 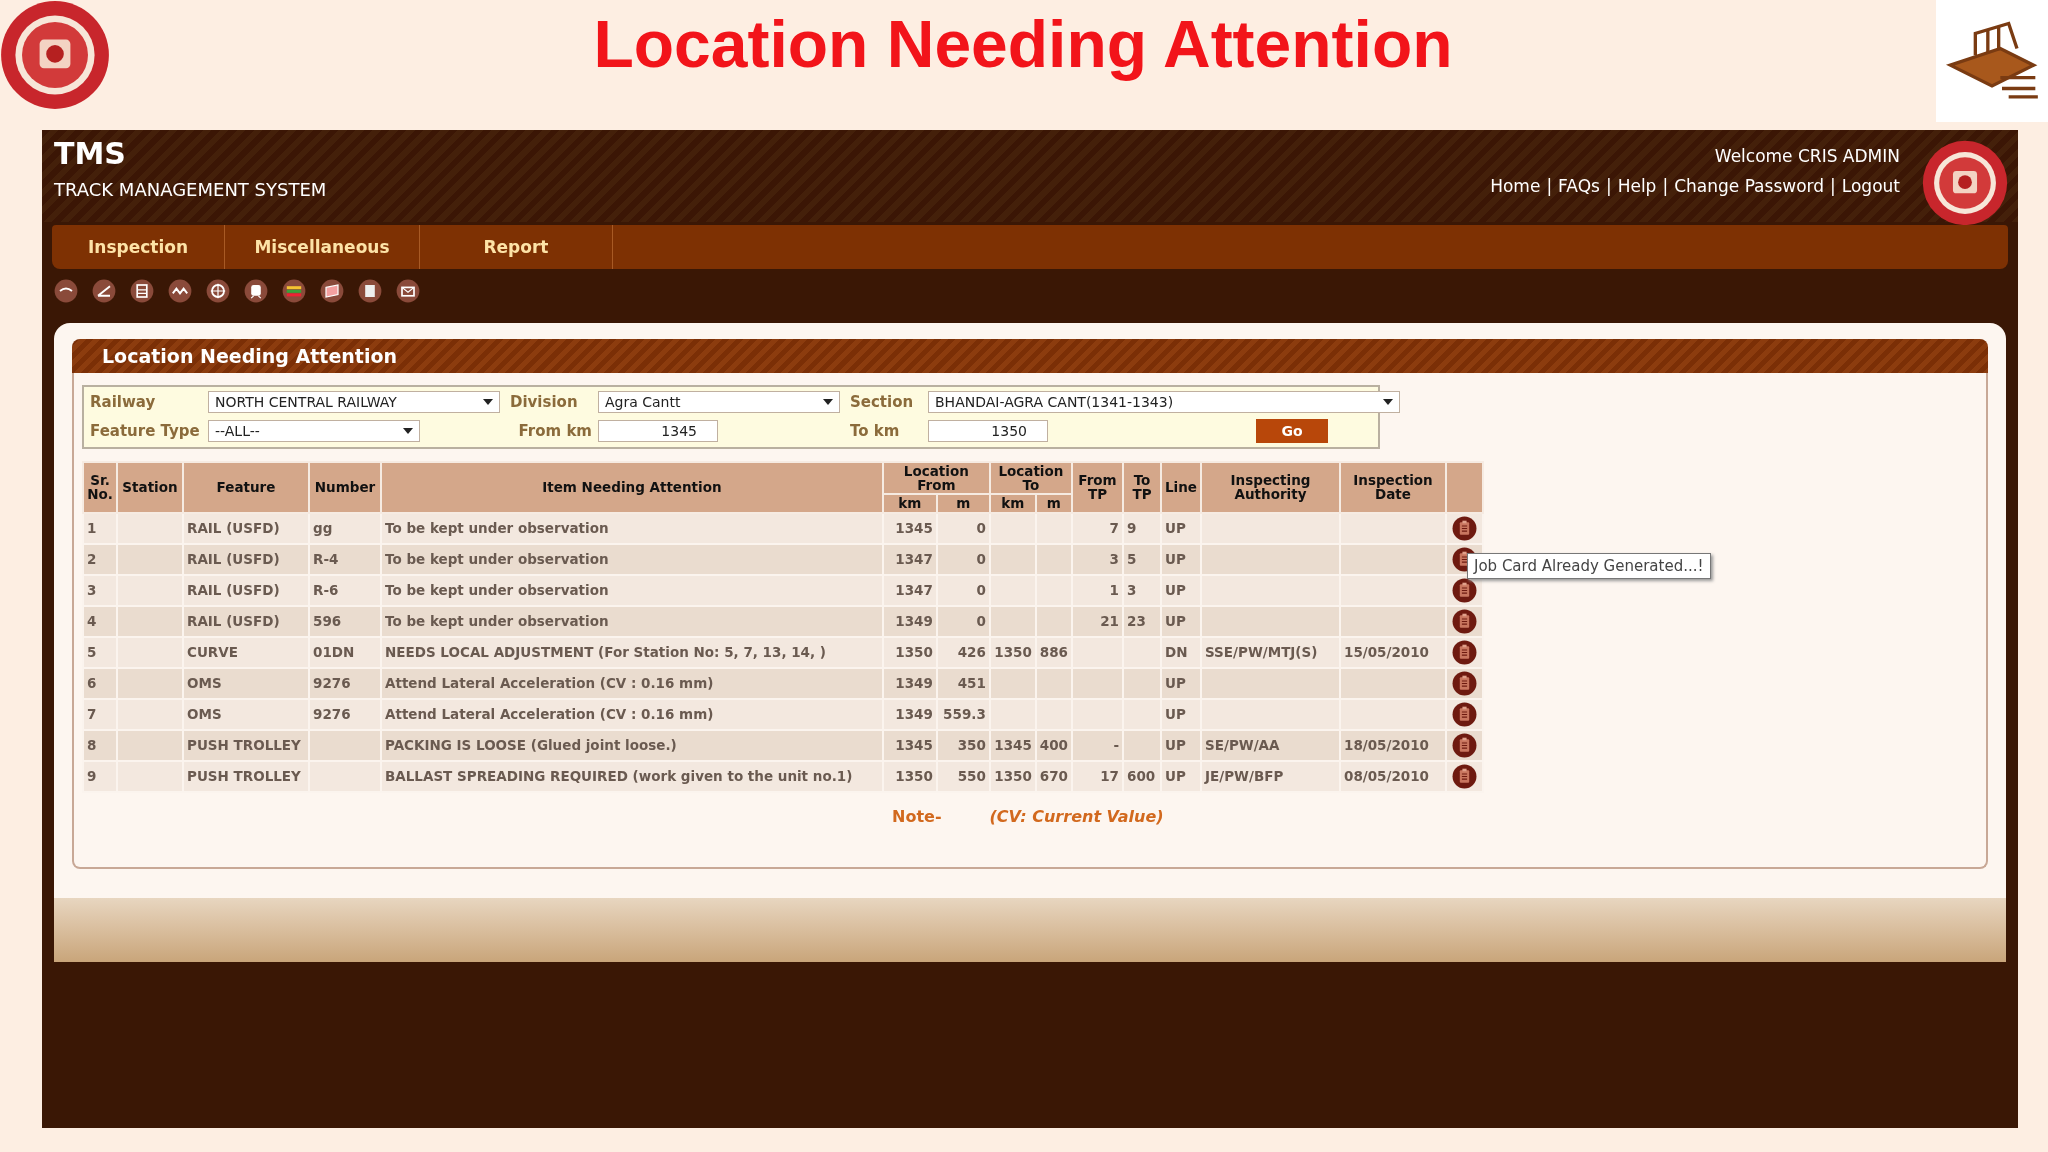 What do you see at coordinates (964, 714) in the screenshot?
I see `table-cell: 559.3` at bounding box center [964, 714].